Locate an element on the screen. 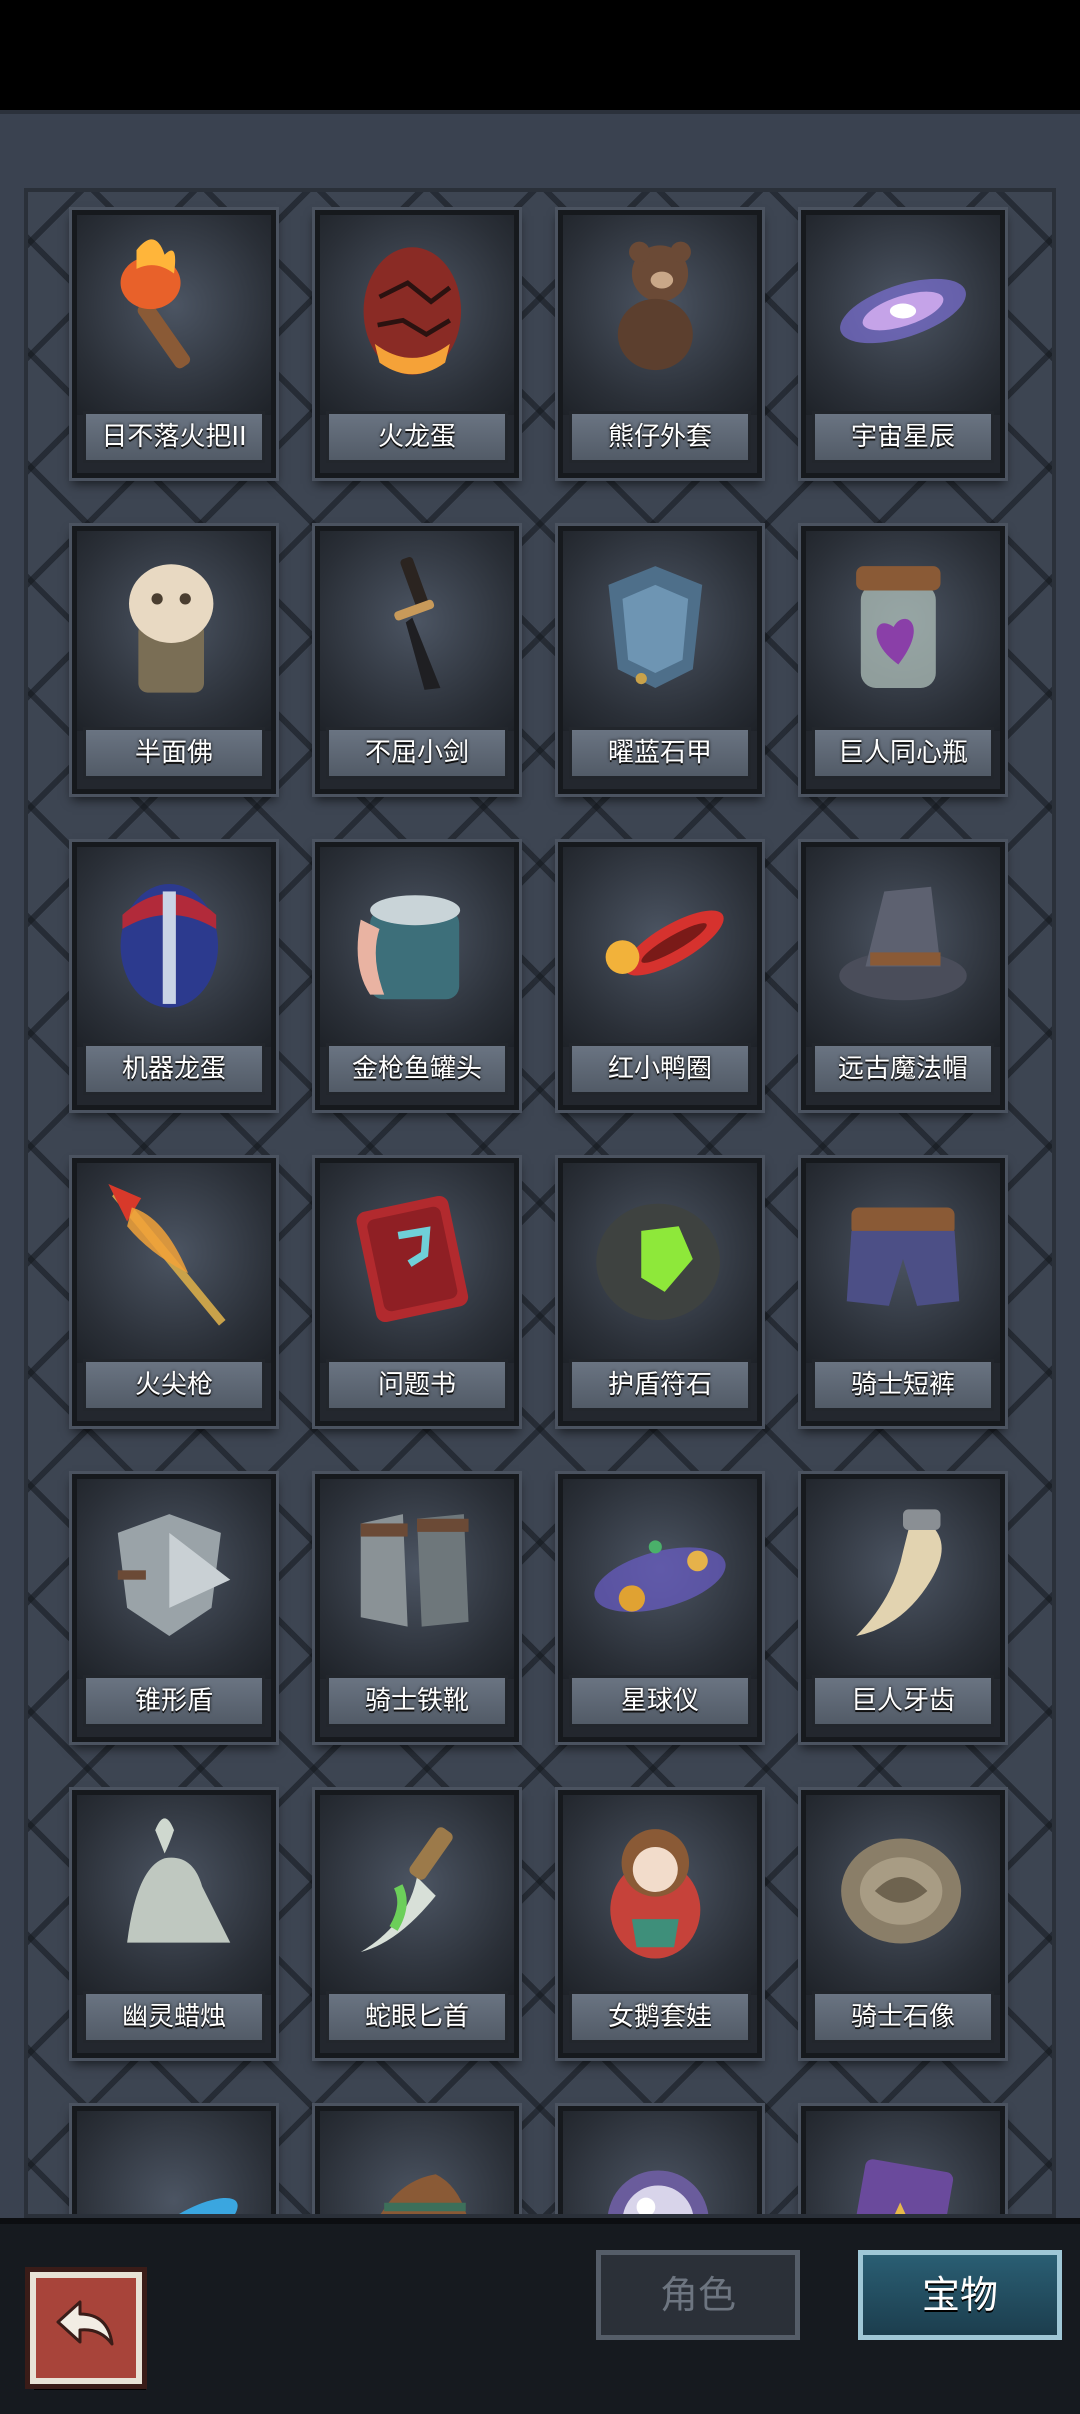 The image size is (1080, 2414). treasure-card: 星球仪 is located at coordinates (660, 1608).